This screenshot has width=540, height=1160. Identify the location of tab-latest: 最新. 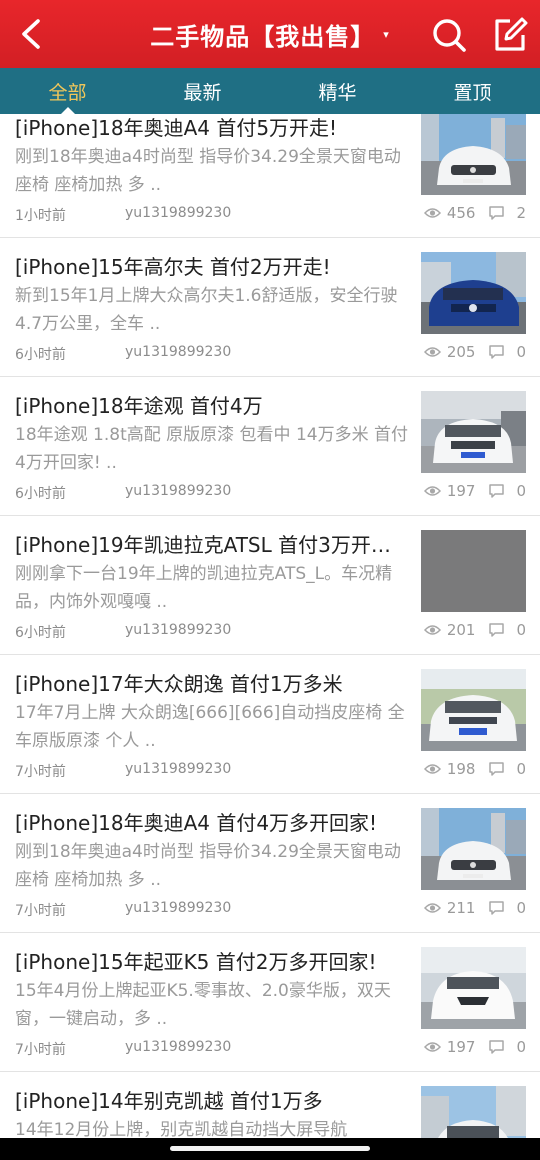
(202, 91).